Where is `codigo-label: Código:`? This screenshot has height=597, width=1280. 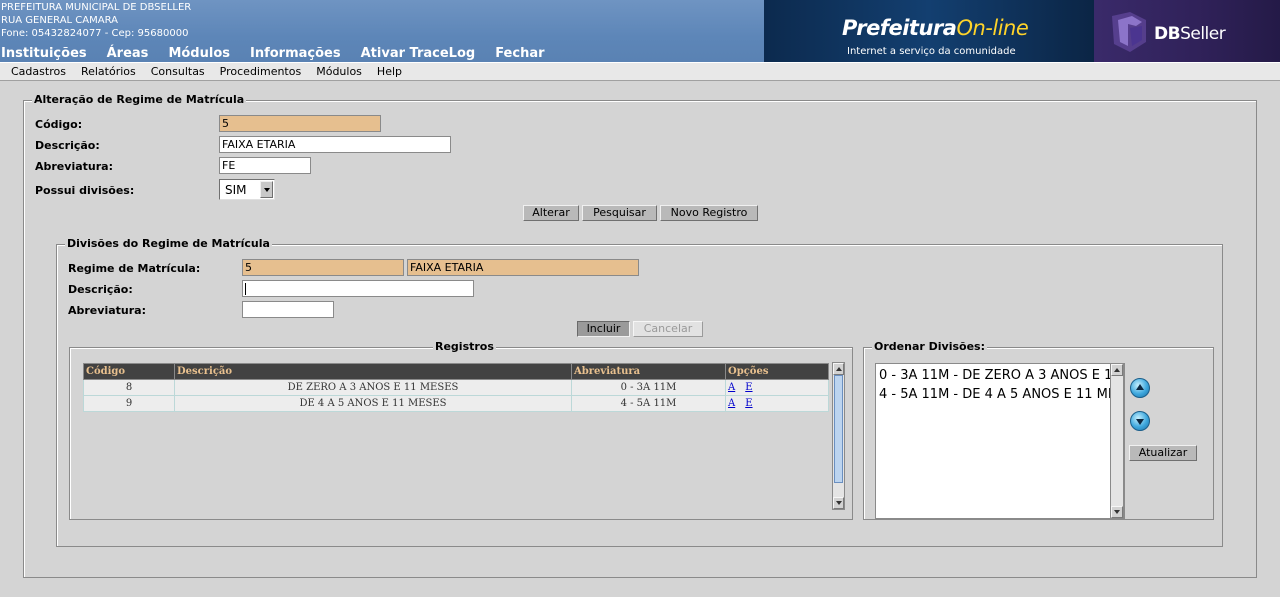 codigo-label: Código: is located at coordinates (59, 124).